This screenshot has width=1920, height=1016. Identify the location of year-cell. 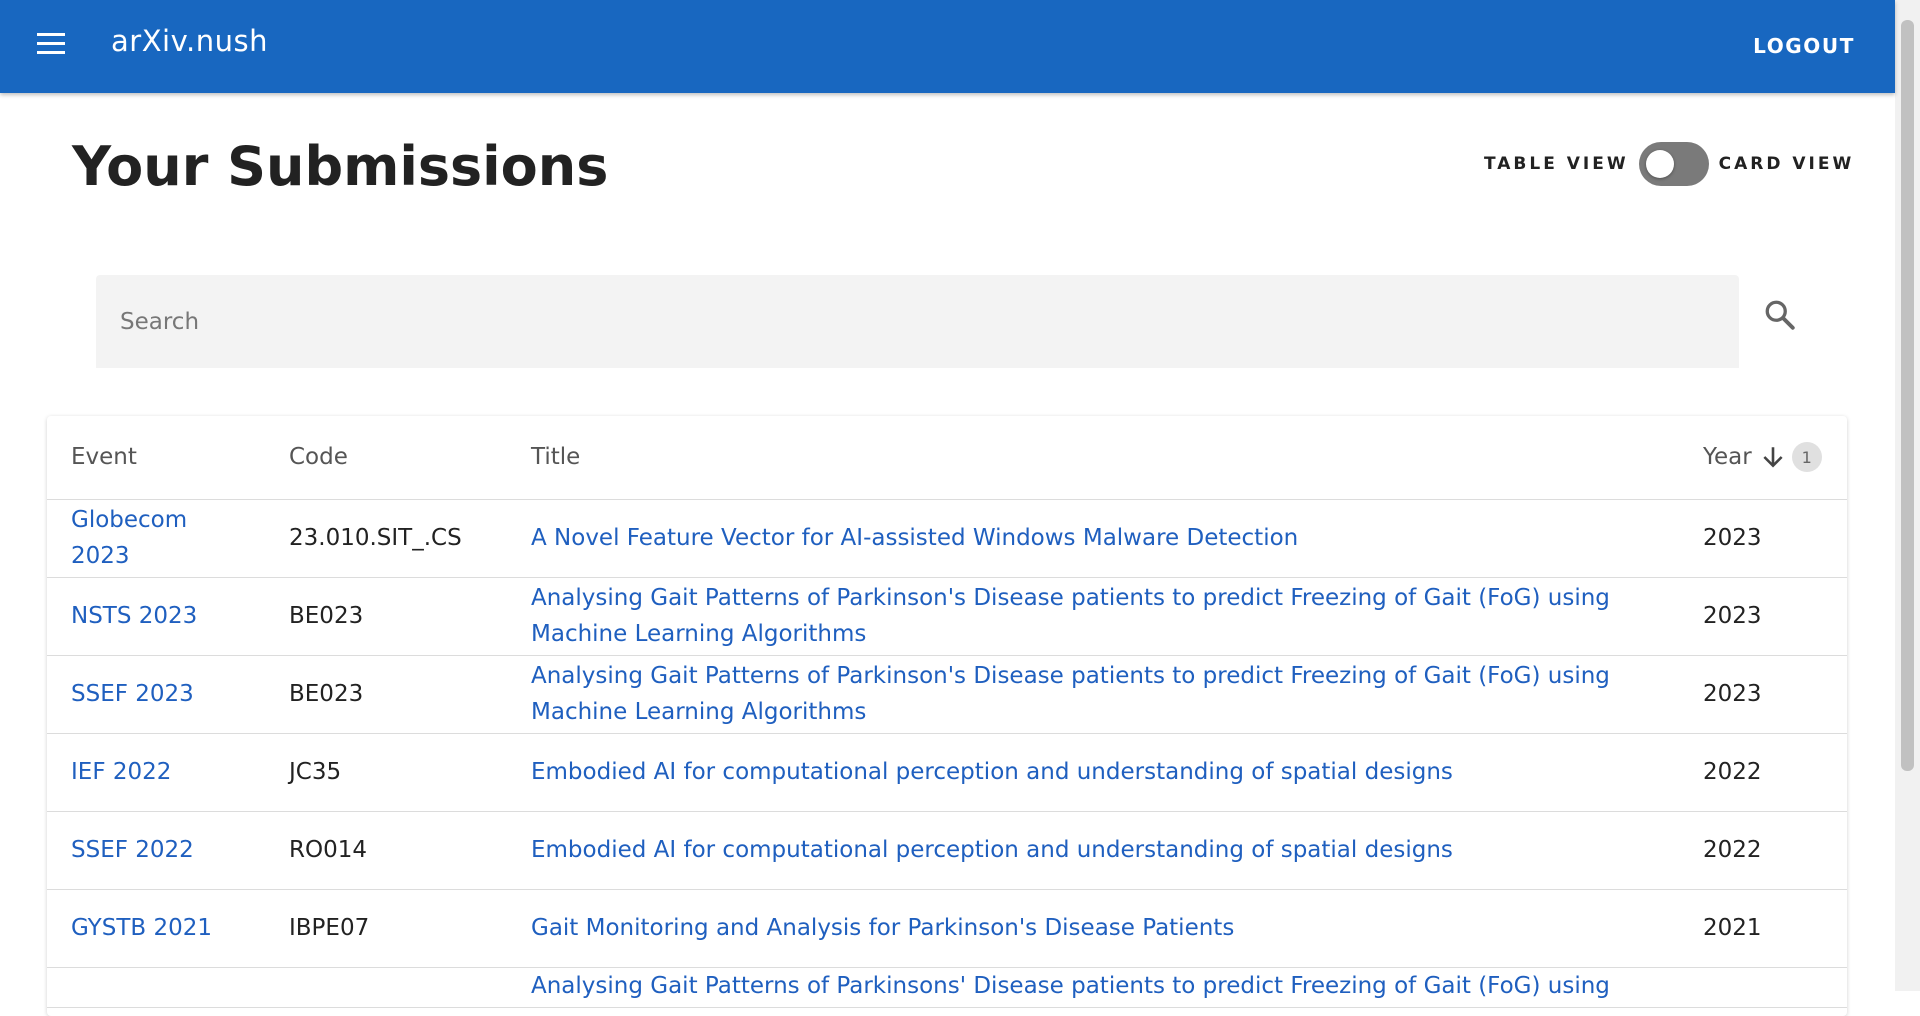
(1763, 987).